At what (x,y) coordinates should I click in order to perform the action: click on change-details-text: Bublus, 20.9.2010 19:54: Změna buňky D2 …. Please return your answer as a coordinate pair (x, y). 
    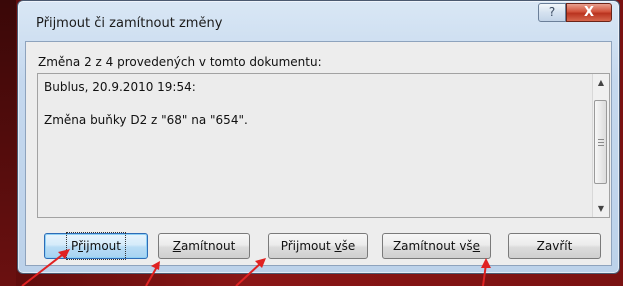
    Looking at the image, I should click on (314, 104).